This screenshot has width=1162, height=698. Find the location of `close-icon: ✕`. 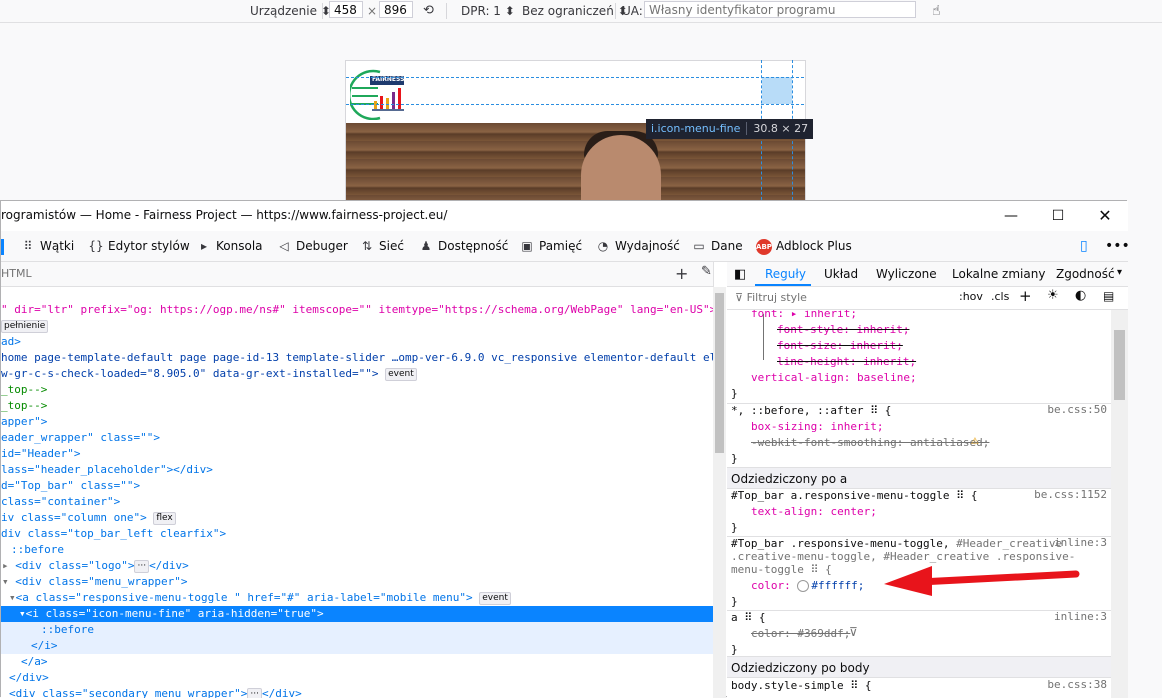

close-icon: ✕ is located at coordinates (1105, 216).